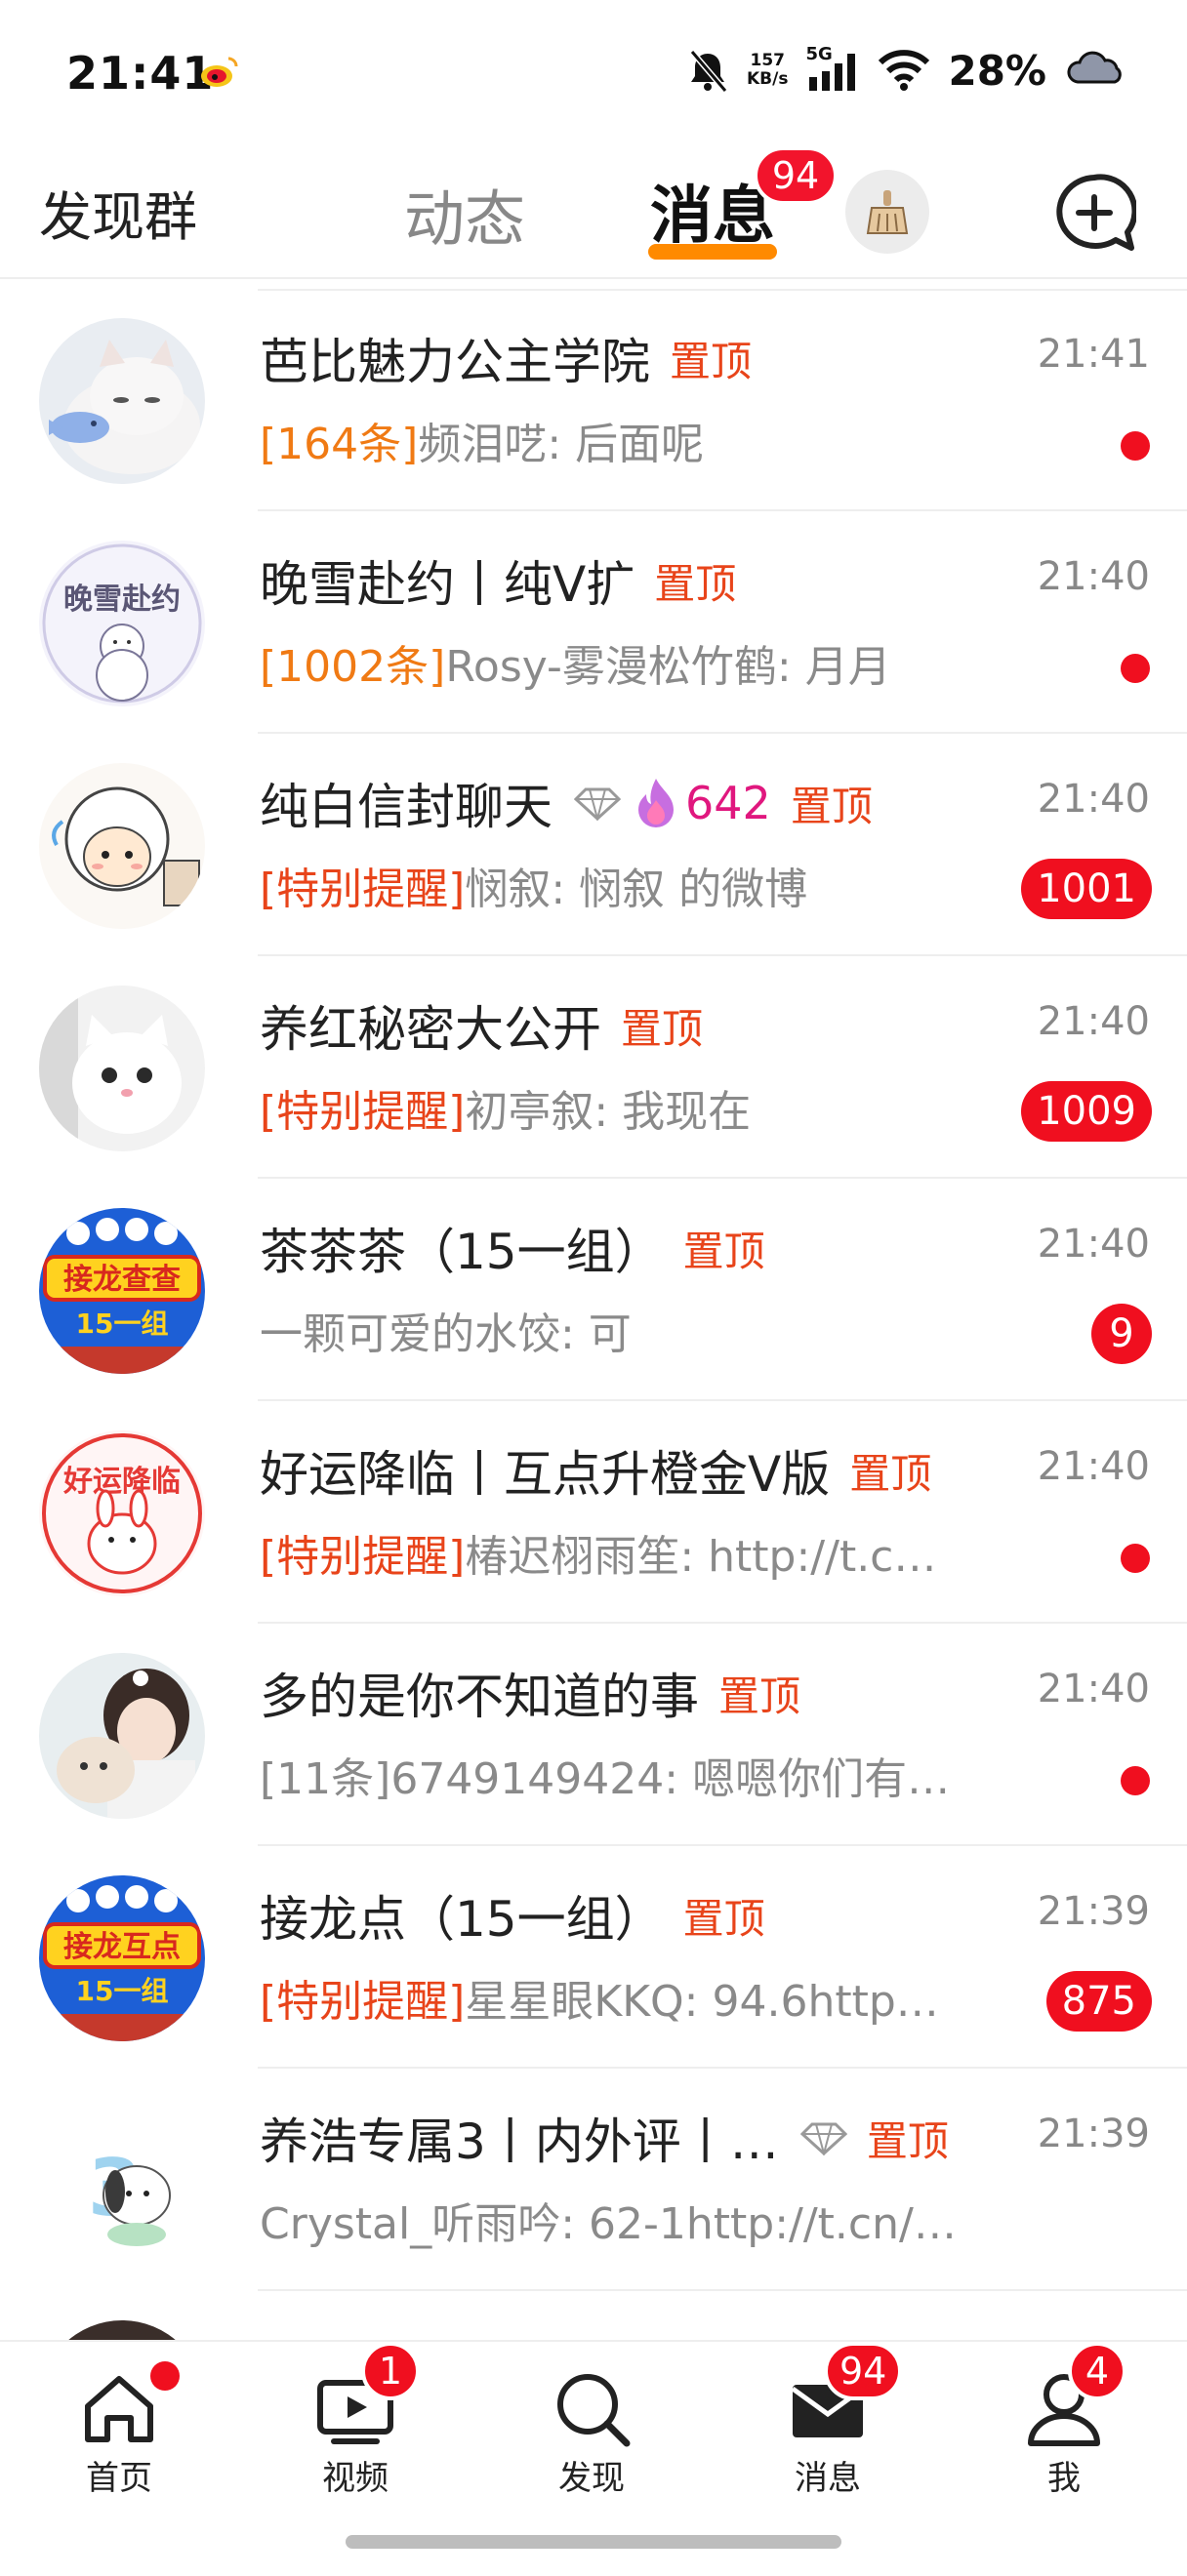 This screenshot has width=1187, height=2576. What do you see at coordinates (447, 584) in the screenshot?
I see `chat-title: 晚雪赴约丨纯V扩` at bounding box center [447, 584].